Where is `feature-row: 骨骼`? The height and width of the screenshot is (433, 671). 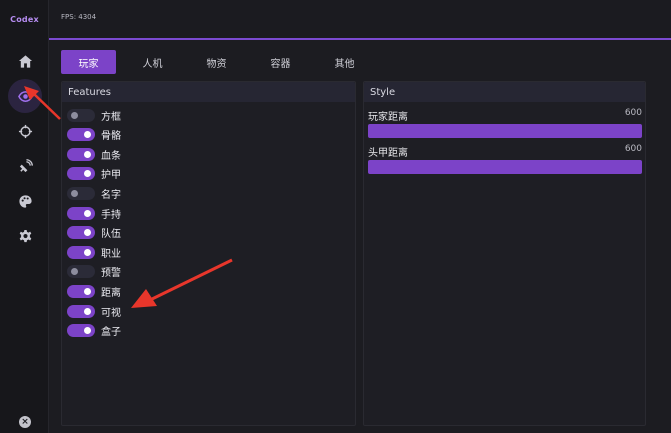
feature-row: 骨骼 is located at coordinates (94, 135).